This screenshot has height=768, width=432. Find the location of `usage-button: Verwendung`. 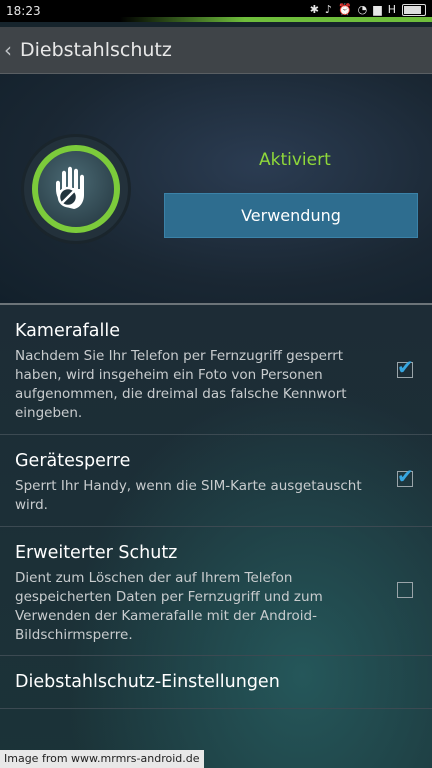

usage-button: Verwendung is located at coordinates (291, 215).